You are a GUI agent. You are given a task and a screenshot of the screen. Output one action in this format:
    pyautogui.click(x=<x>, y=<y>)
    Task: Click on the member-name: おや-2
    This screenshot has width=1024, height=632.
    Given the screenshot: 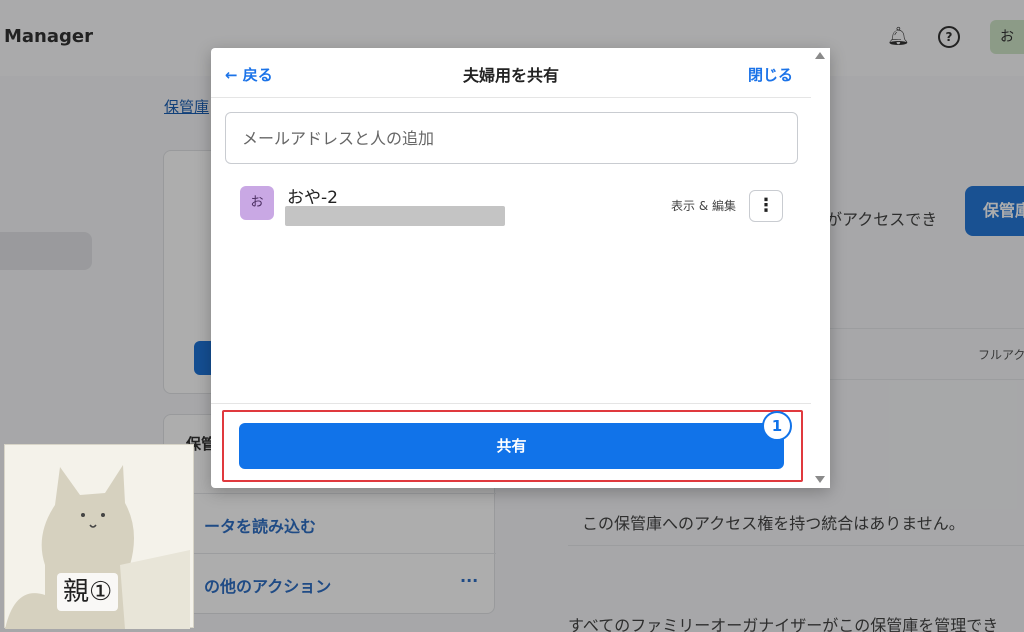 What is the action you would take?
    pyautogui.click(x=312, y=198)
    